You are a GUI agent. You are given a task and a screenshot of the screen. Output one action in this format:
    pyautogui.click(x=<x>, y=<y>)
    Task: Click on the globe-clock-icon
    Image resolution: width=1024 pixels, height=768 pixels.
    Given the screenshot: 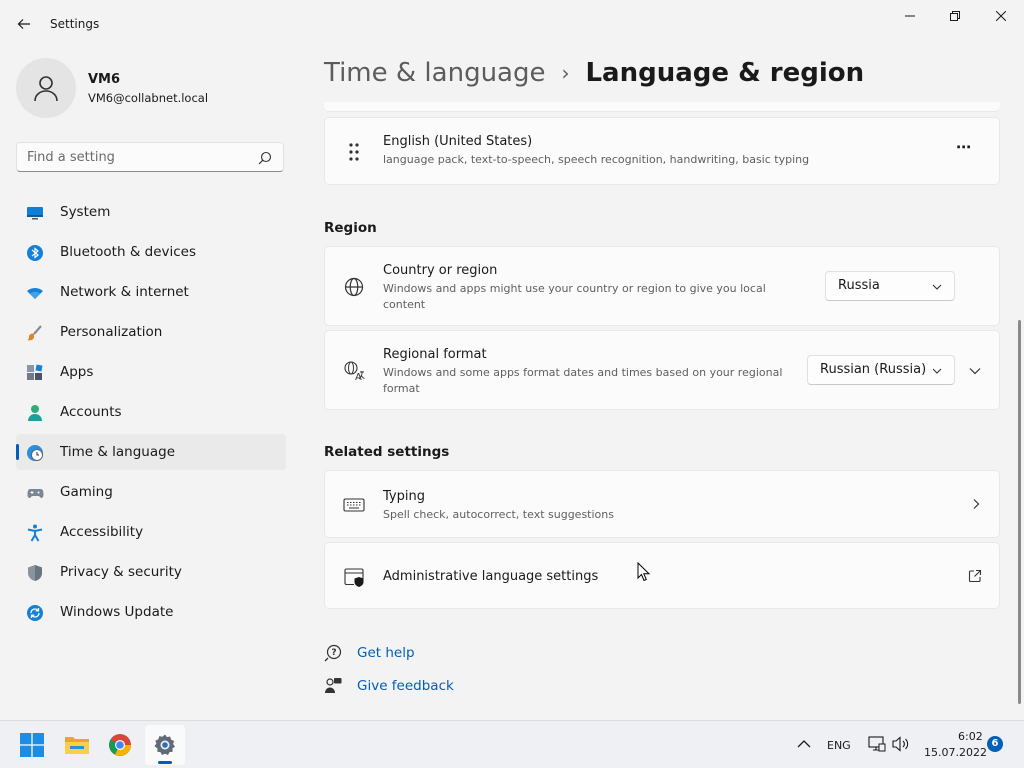 What is the action you would take?
    pyautogui.click(x=35, y=453)
    